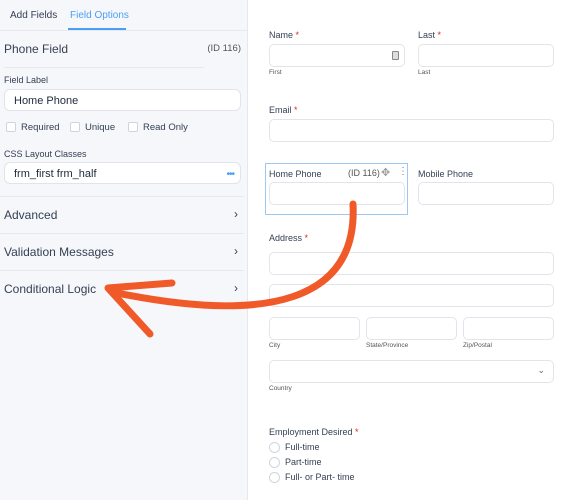 The image size is (571, 500). What do you see at coordinates (411, 263) in the screenshot?
I see `address-line1-input` at bounding box center [411, 263].